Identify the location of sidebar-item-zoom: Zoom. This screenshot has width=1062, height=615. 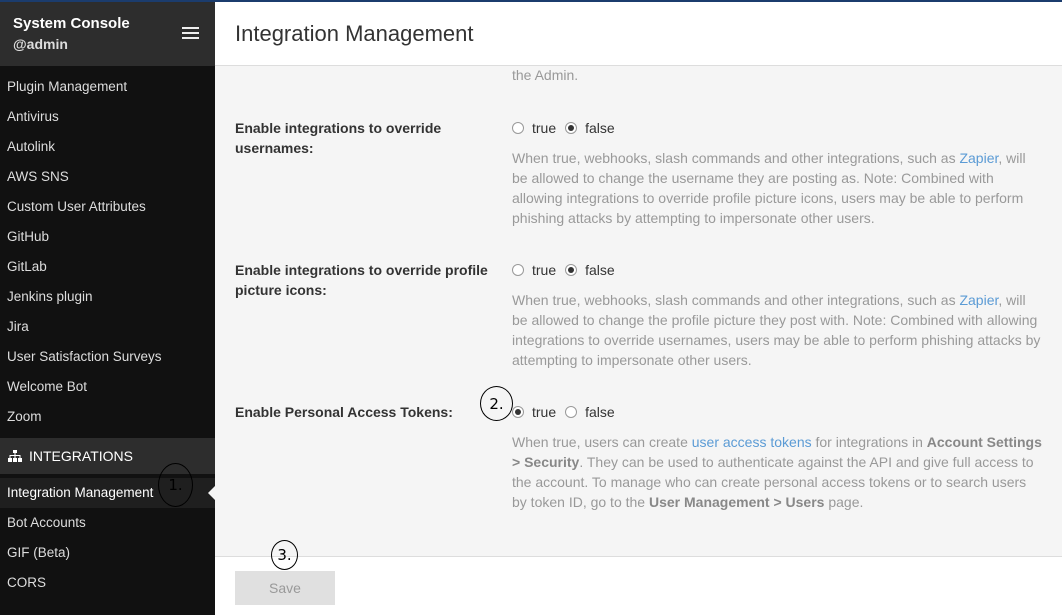
(107, 417).